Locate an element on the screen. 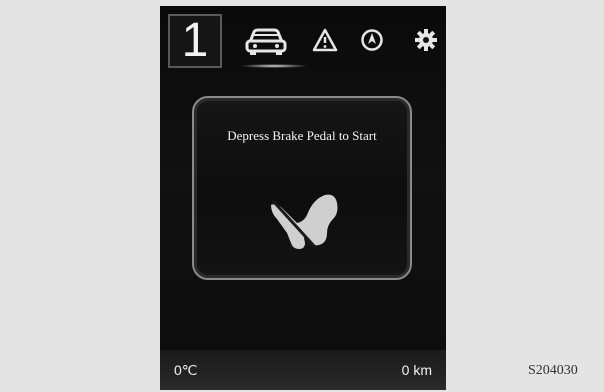 This screenshot has height=392, width=604. figure-code: S204030 is located at coordinates (553, 370).